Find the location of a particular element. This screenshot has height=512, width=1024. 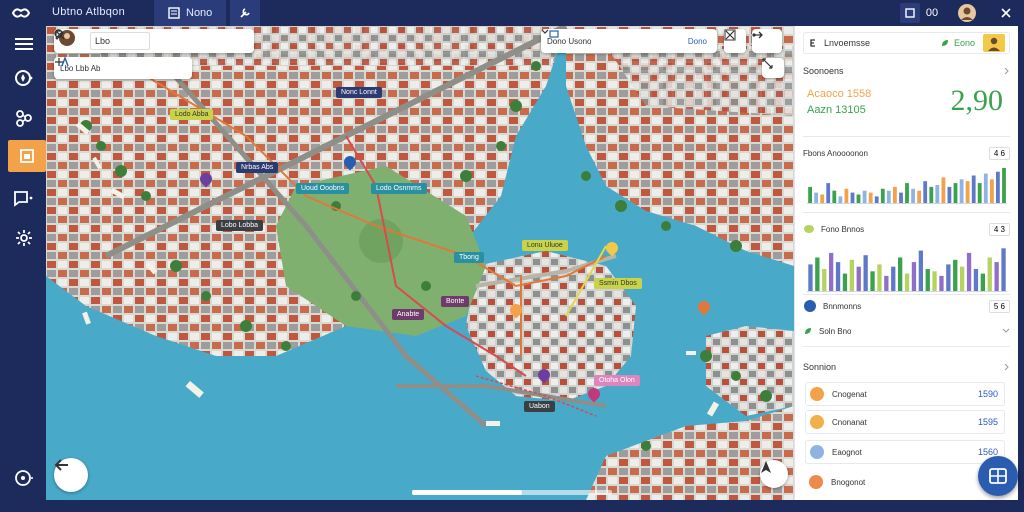

section-title: Soonoens is located at coordinates (823, 71).